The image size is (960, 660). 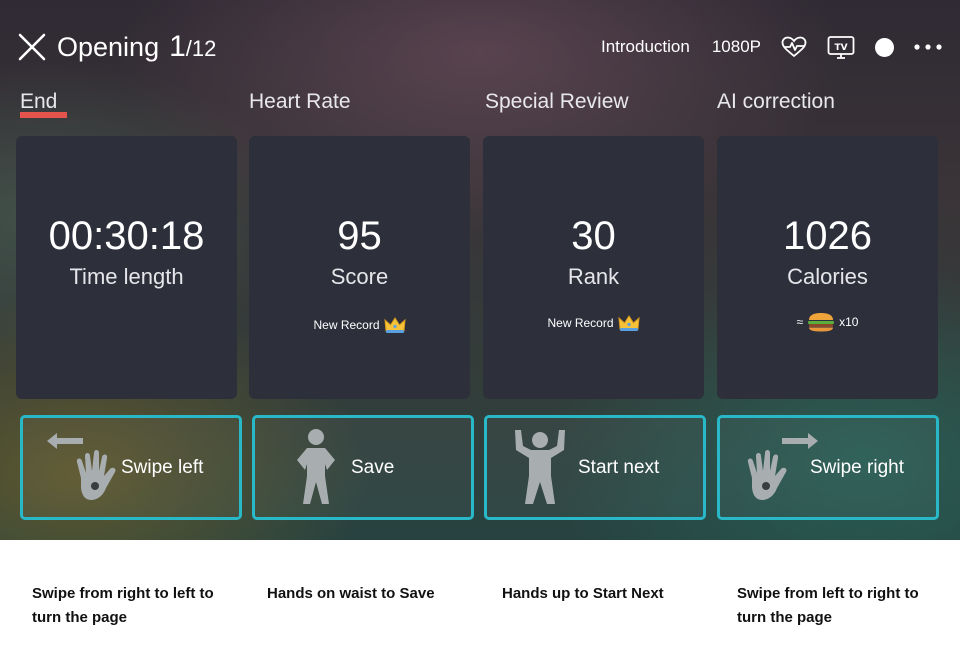 I want to click on save-button: Save, so click(x=363, y=467).